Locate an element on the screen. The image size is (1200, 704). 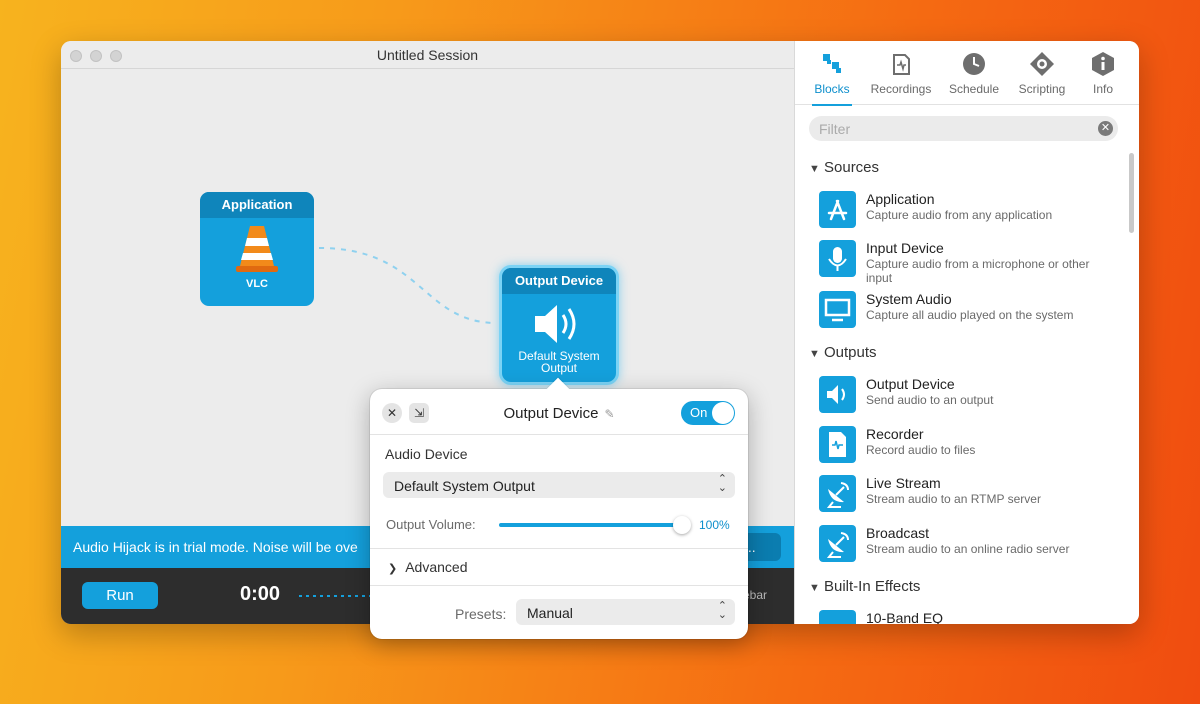
block-header: Application is located at coordinates (257, 205).